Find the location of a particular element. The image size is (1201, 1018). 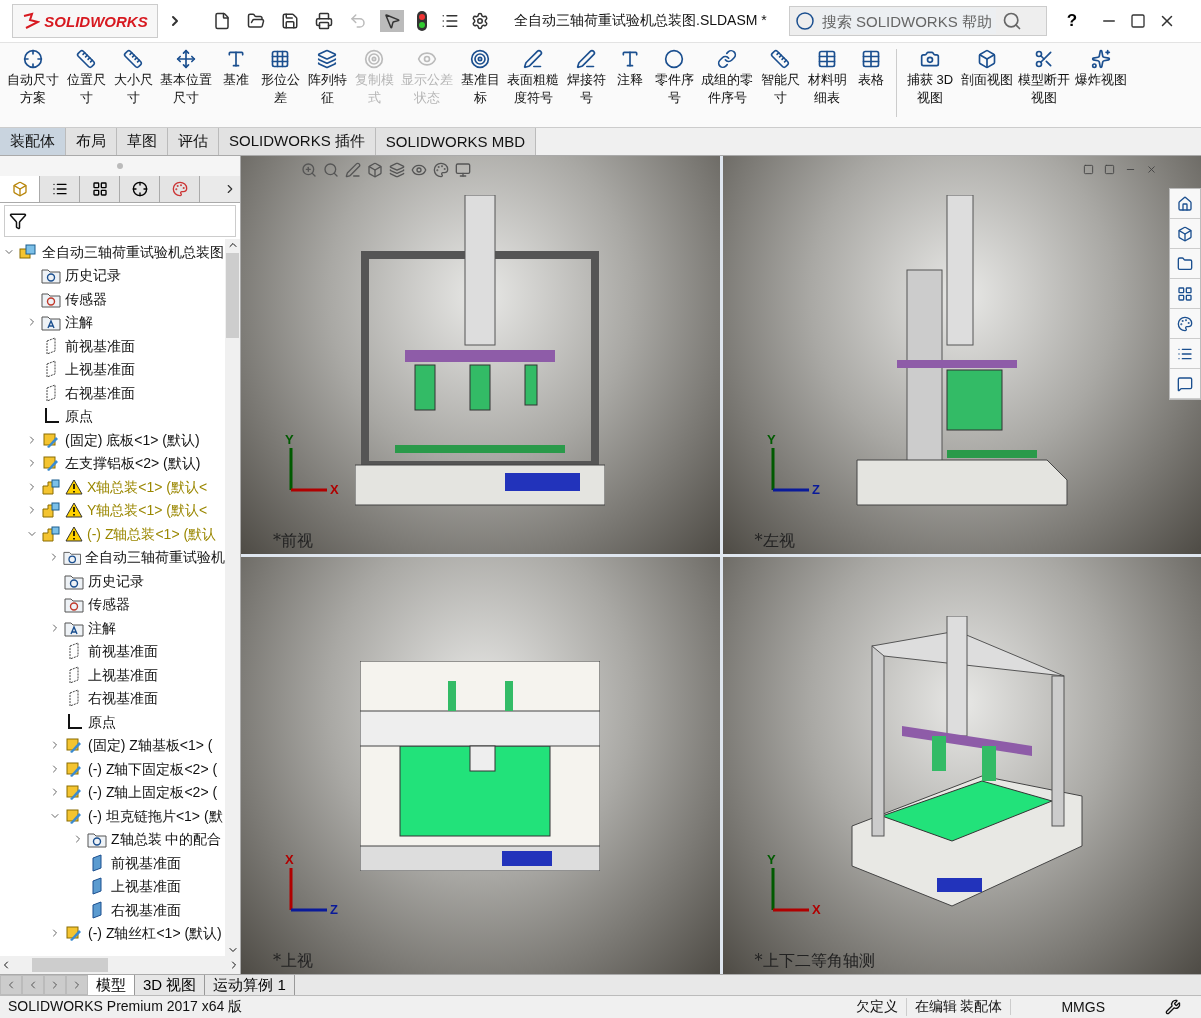

command-tab: SOLIDWORKS 插件 is located at coordinates (297, 141).